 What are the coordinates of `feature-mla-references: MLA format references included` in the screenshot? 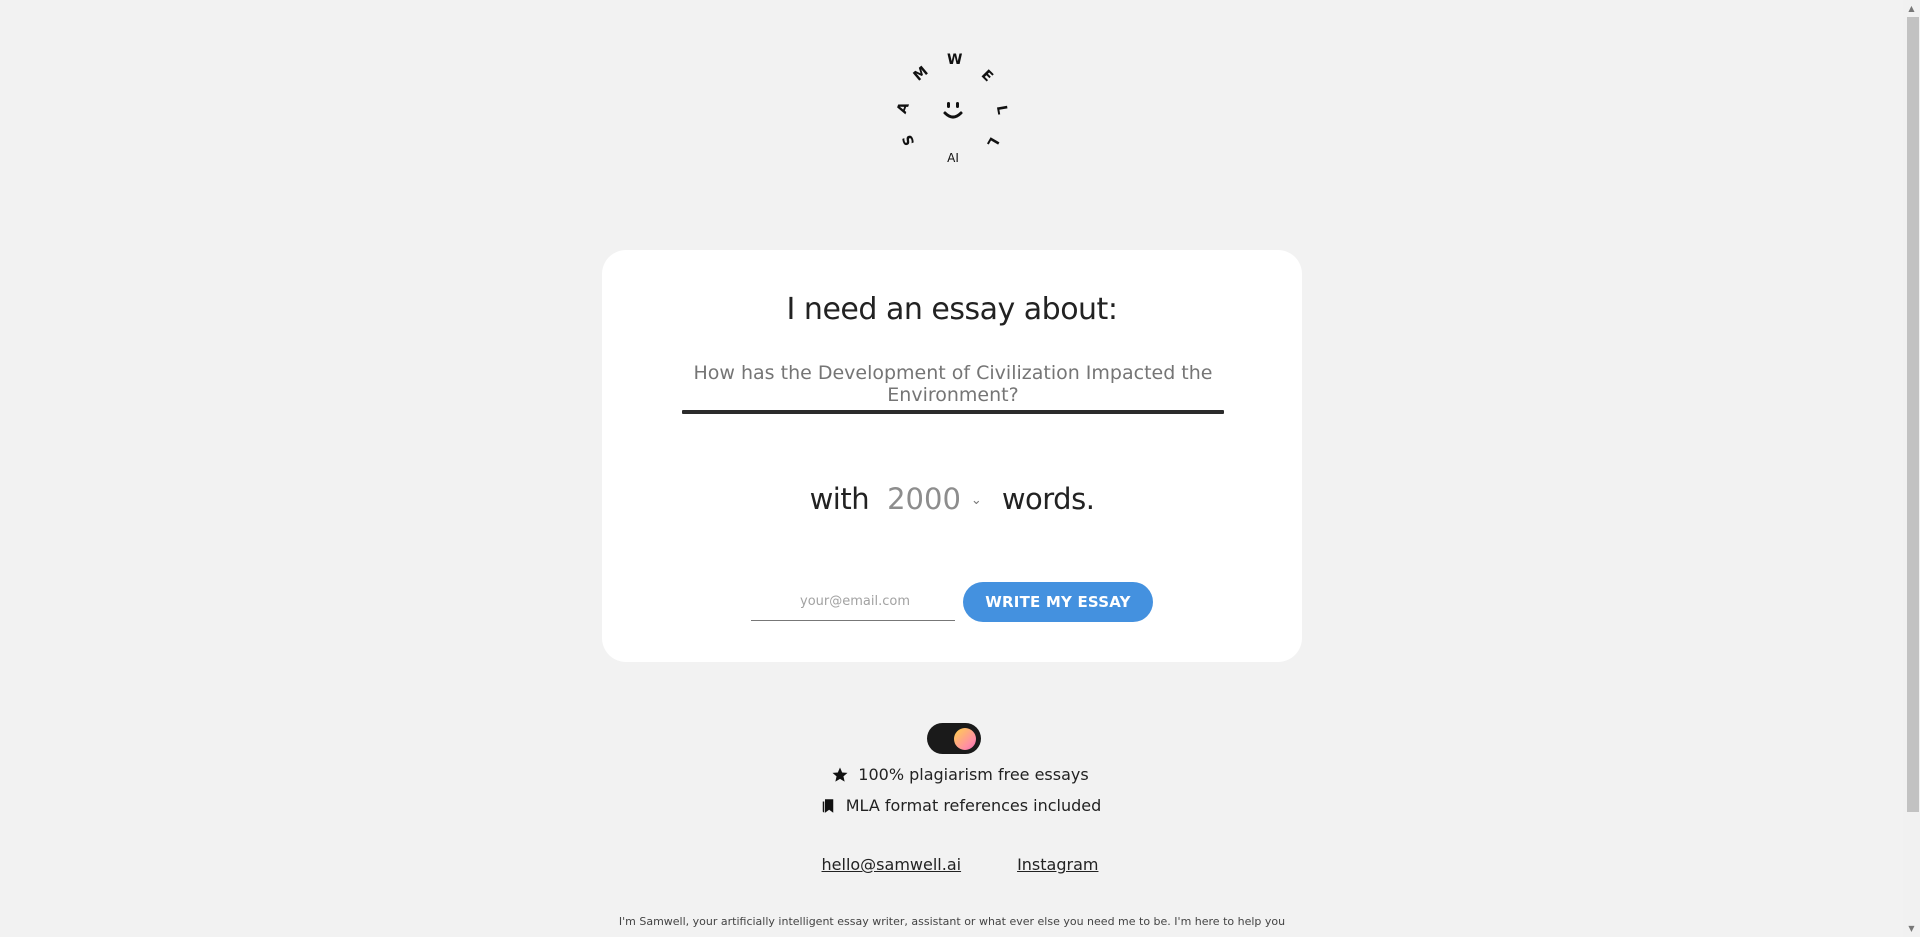 It's located at (960, 805).